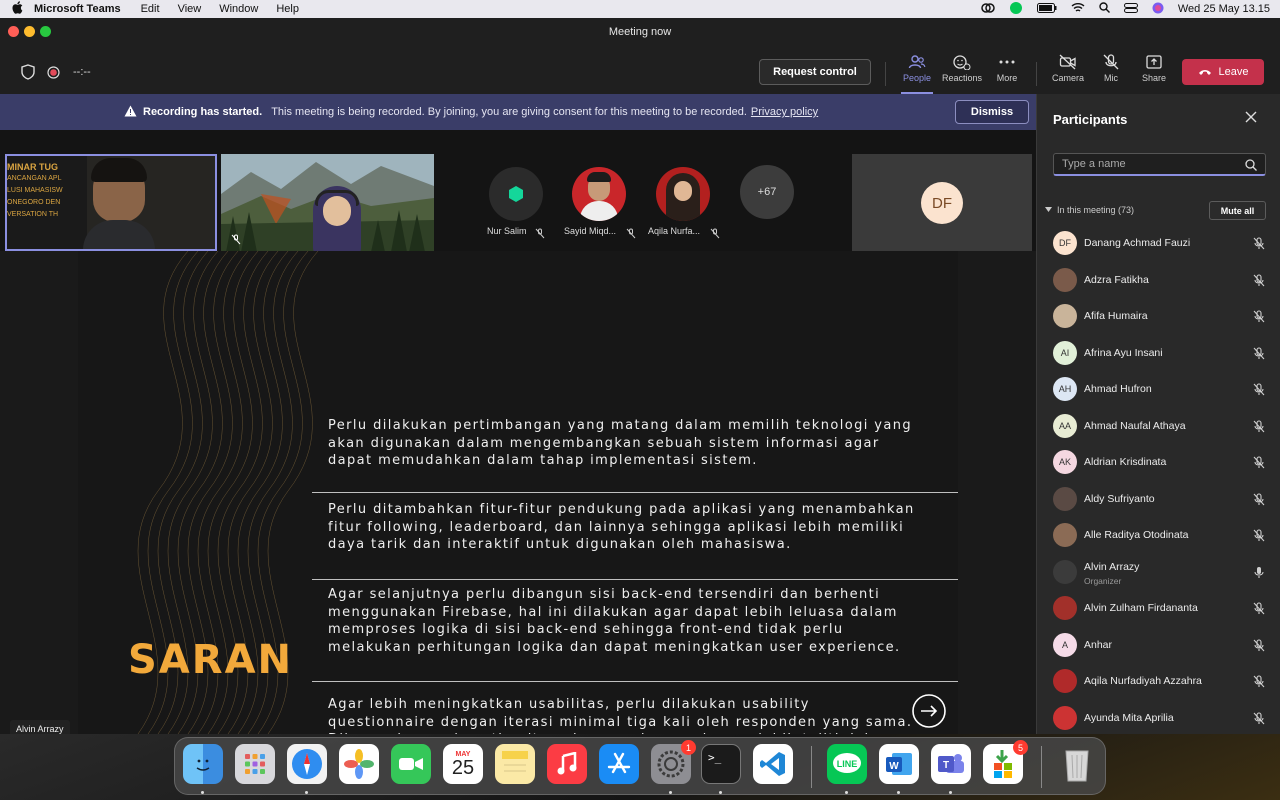  Describe the element at coordinates (599, 194) in the screenshot. I see `avatar-sayid` at that location.